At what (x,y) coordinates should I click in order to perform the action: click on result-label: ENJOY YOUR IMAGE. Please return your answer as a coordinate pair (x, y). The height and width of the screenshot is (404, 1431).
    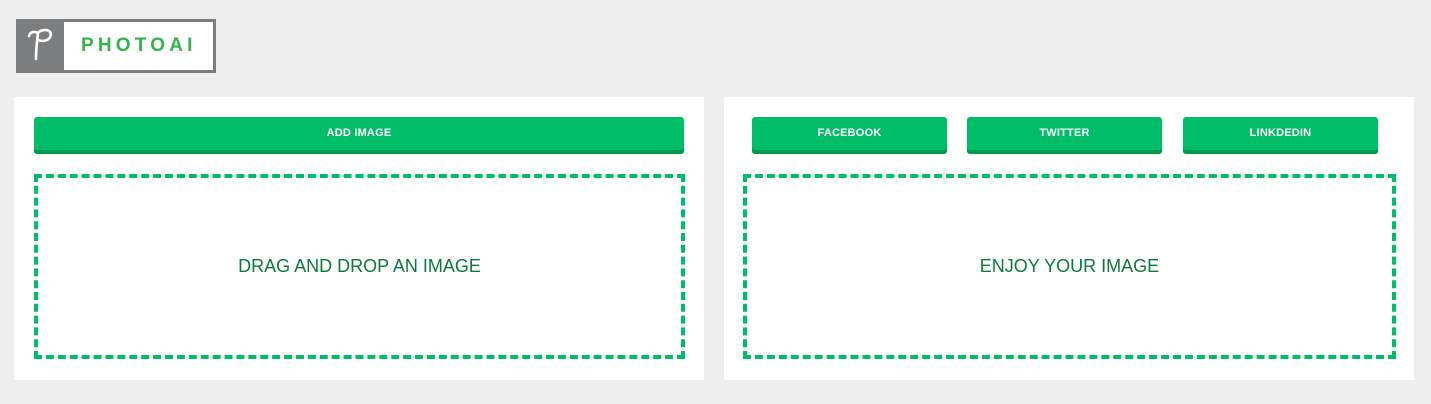
    Looking at the image, I should click on (1069, 266).